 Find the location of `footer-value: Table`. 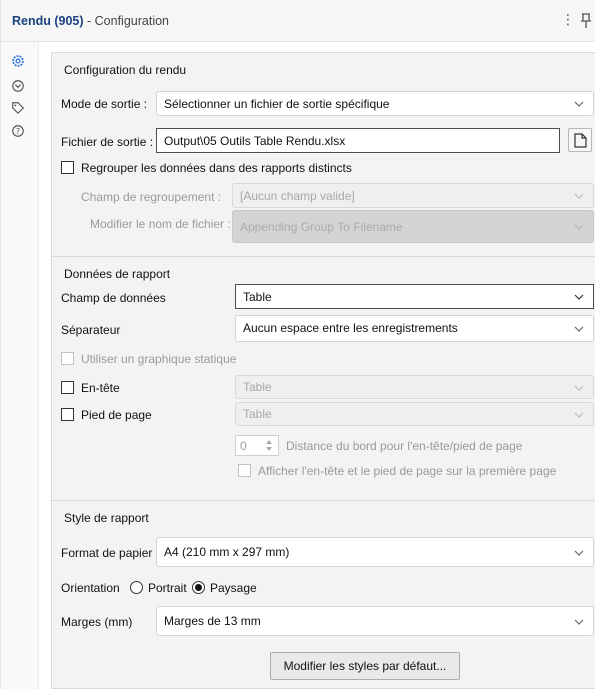

footer-value: Table is located at coordinates (257, 414).